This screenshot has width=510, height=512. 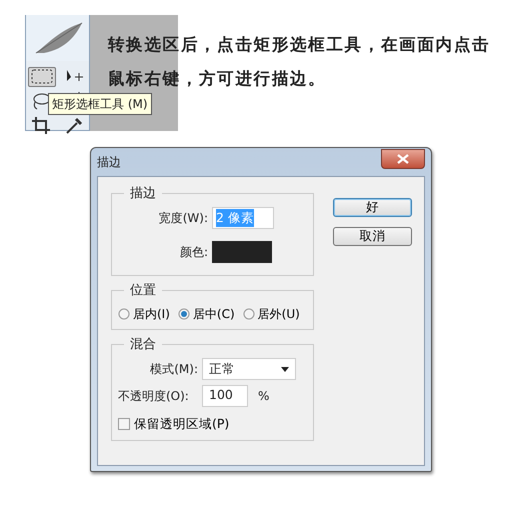 I want to click on radio-option: 居中(C), so click(x=206, y=314).